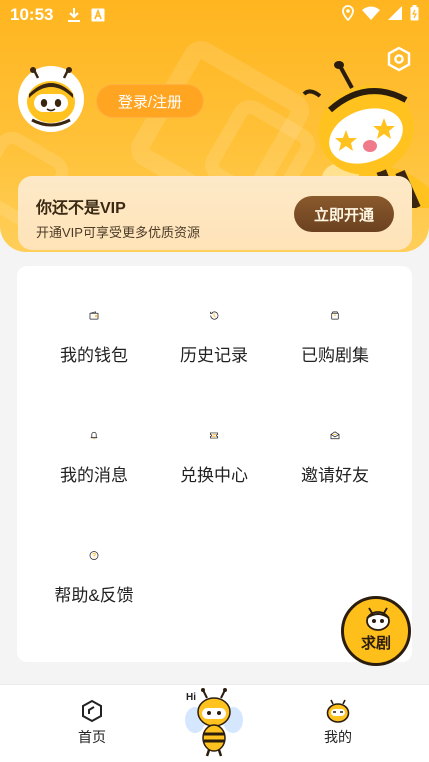 The image size is (429, 762). Describe the element at coordinates (348, 15) in the screenshot. I see `location-icon` at that location.